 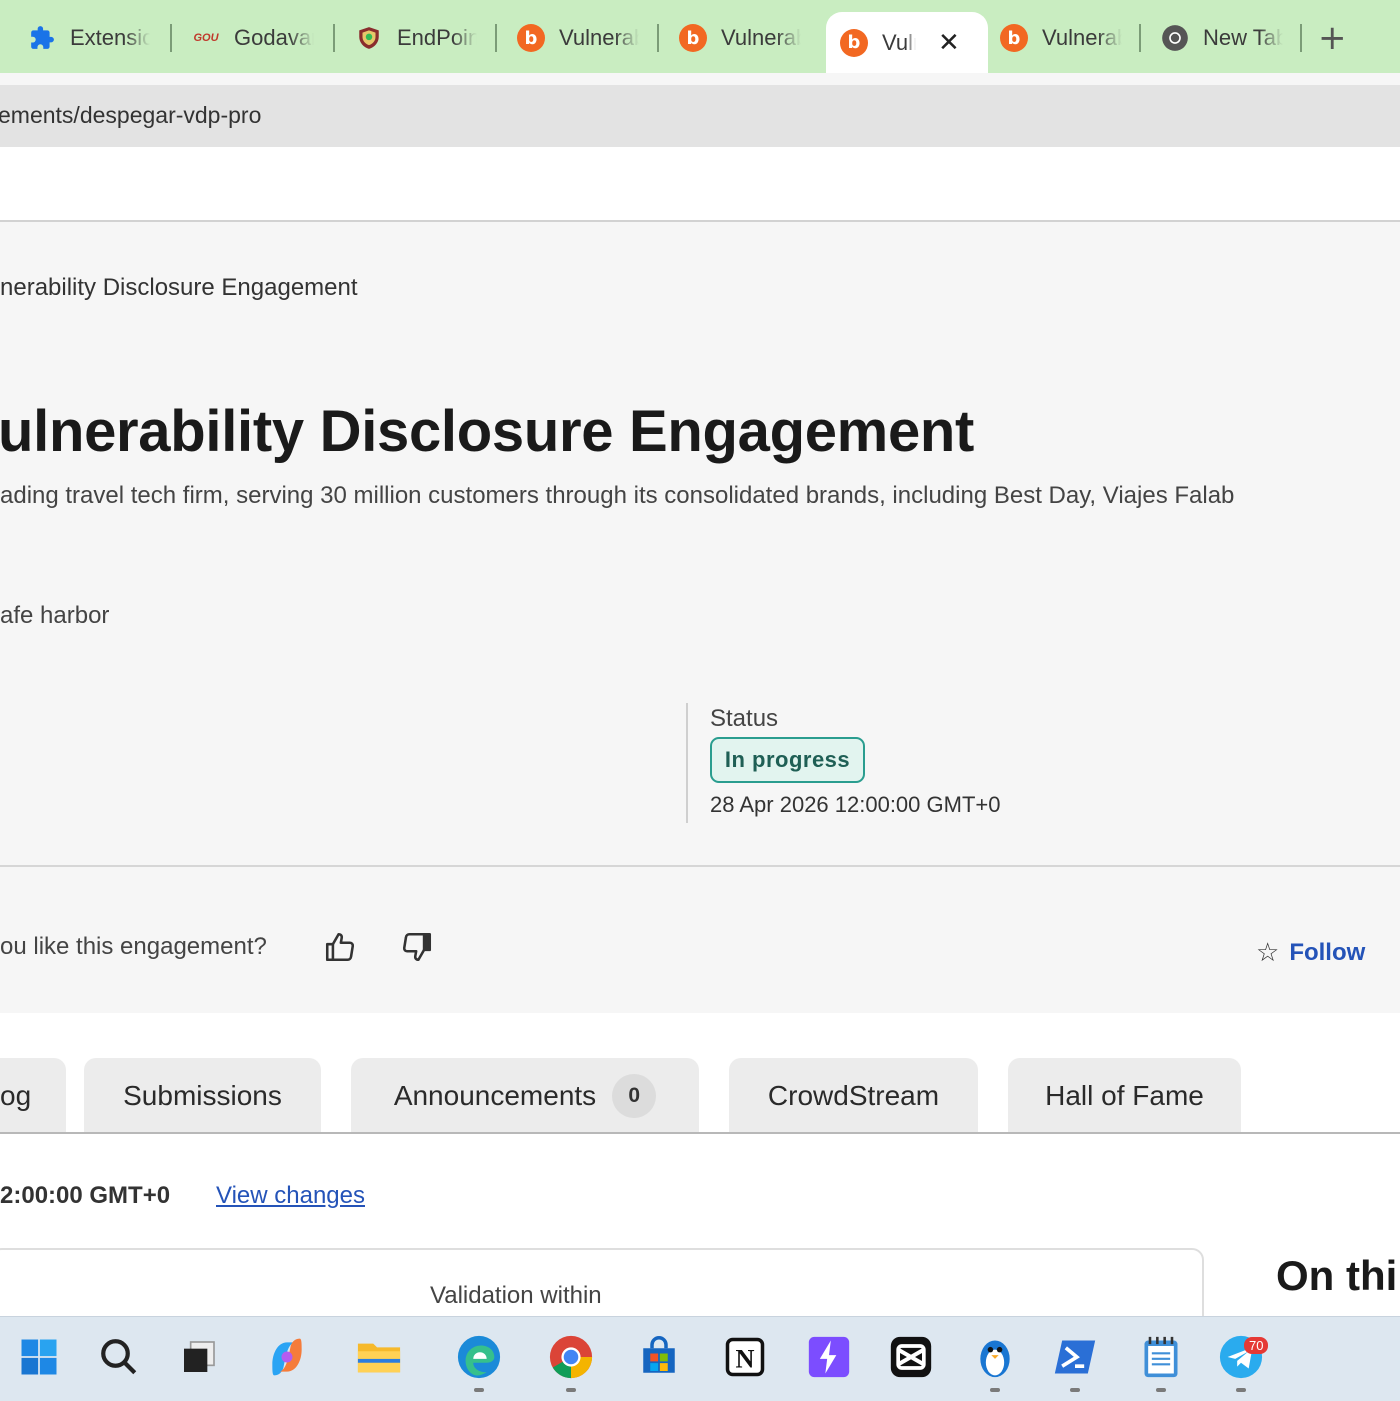 I want to click on view-changes-link: View changes, so click(x=290, y=1196).